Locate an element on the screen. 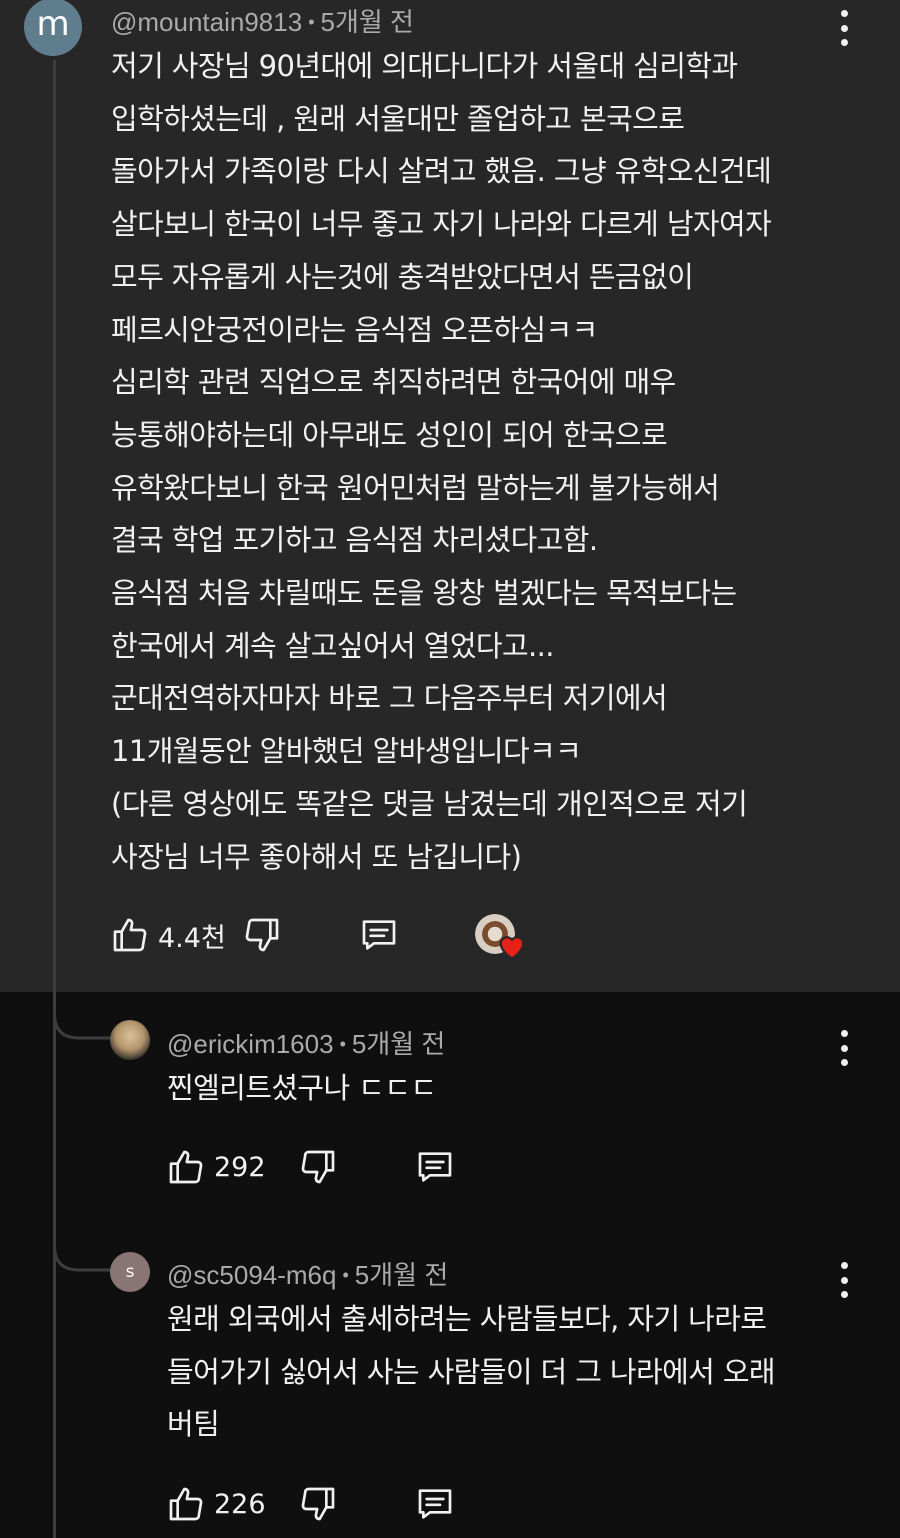  comment-line: 사장님 너무 좋아해서 또 남깁니다) is located at coordinates (316, 856).